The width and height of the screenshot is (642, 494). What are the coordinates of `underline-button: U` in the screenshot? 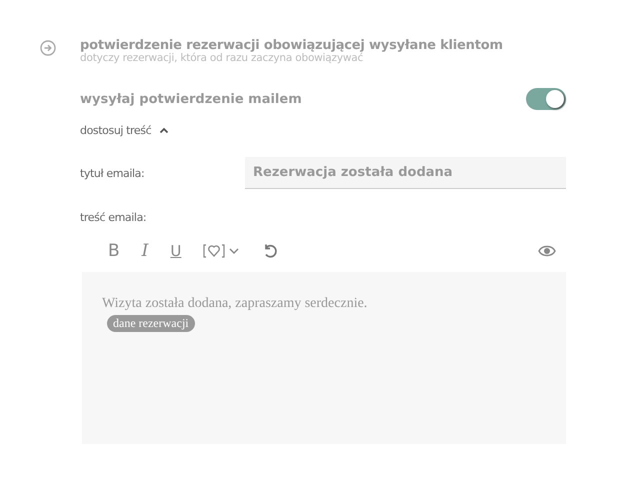 It's located at (176, 251).